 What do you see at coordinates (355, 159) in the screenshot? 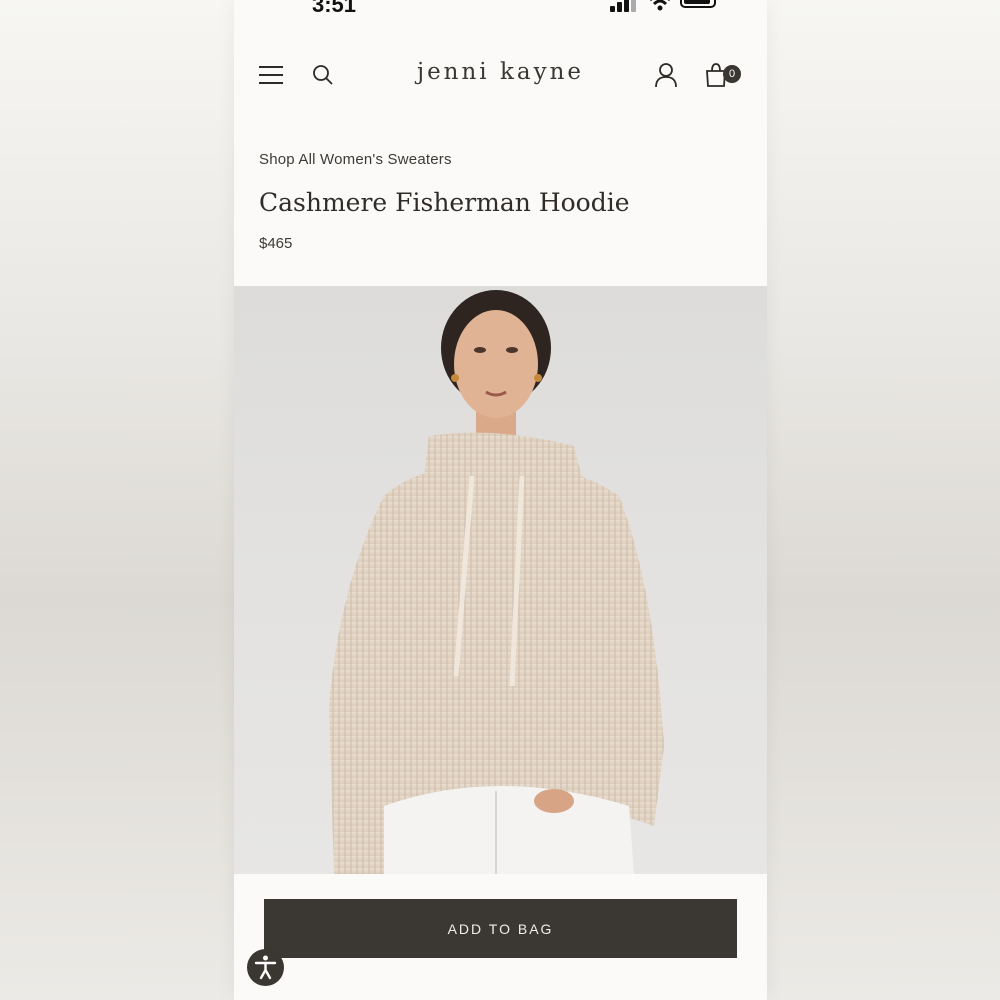
I see `breadcrumb: Shop All Women's Sweaters` at bounding box center [355, 159].